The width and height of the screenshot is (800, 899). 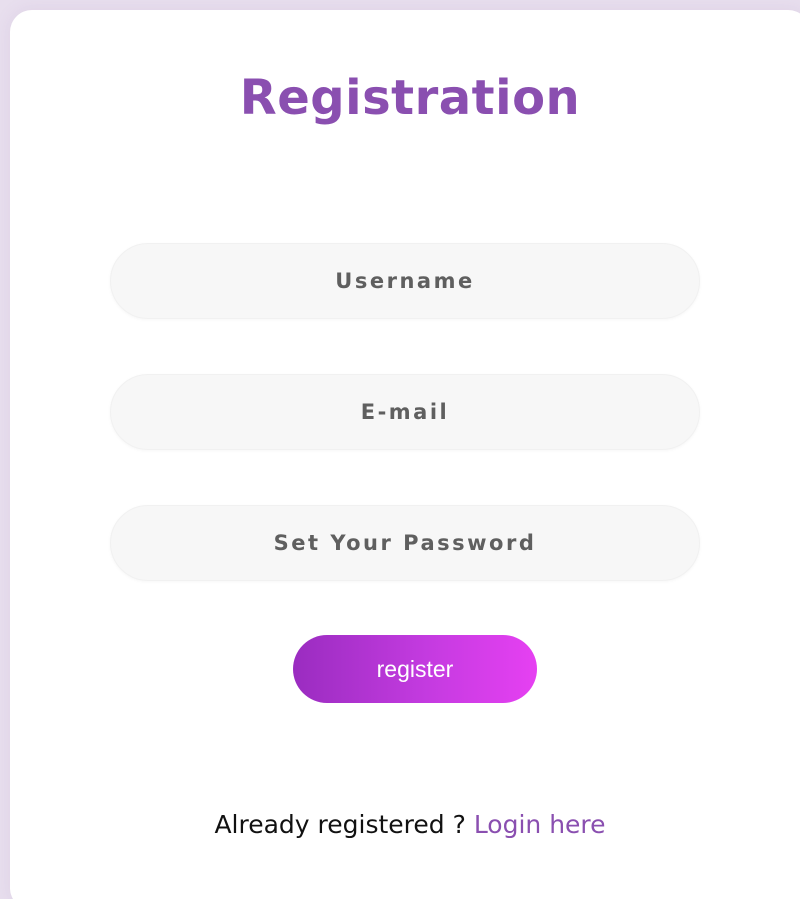 I want to click on email-input, so click(x=405, y=412).